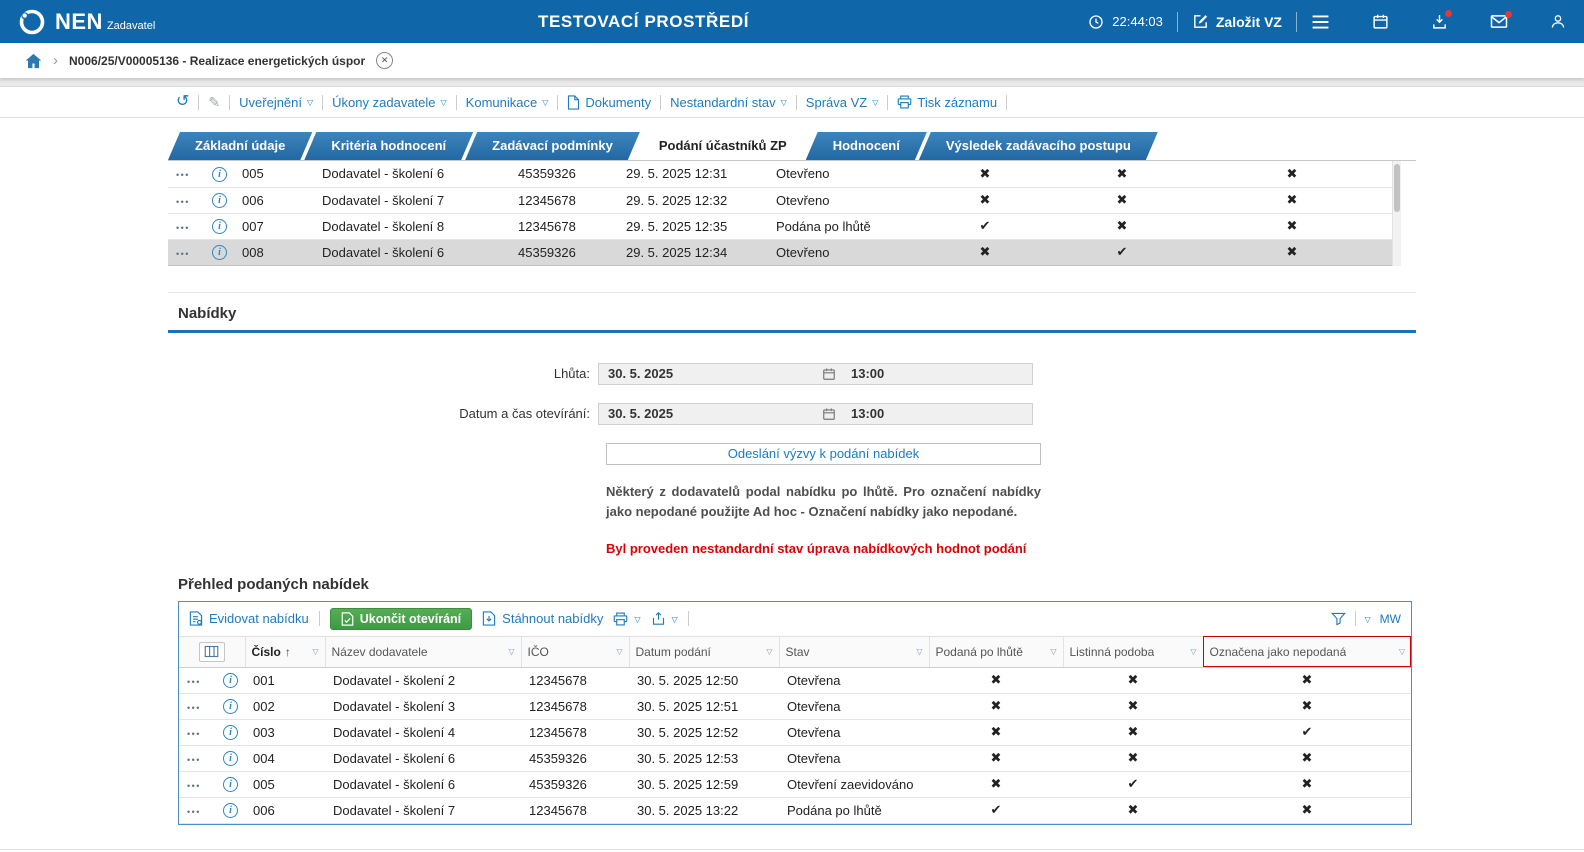  Describe the element at coordinates (33, 61) in the screenshot. I see `home-icon` at that location.